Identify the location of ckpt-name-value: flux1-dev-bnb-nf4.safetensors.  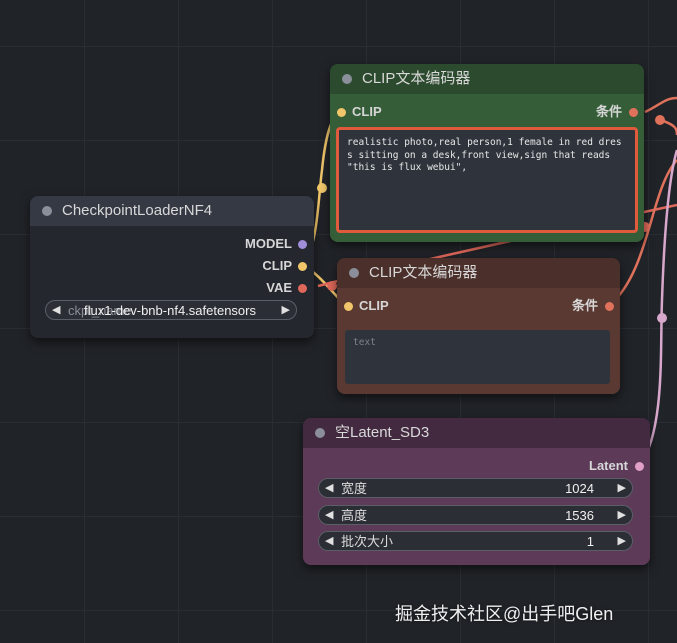
(170, 310).